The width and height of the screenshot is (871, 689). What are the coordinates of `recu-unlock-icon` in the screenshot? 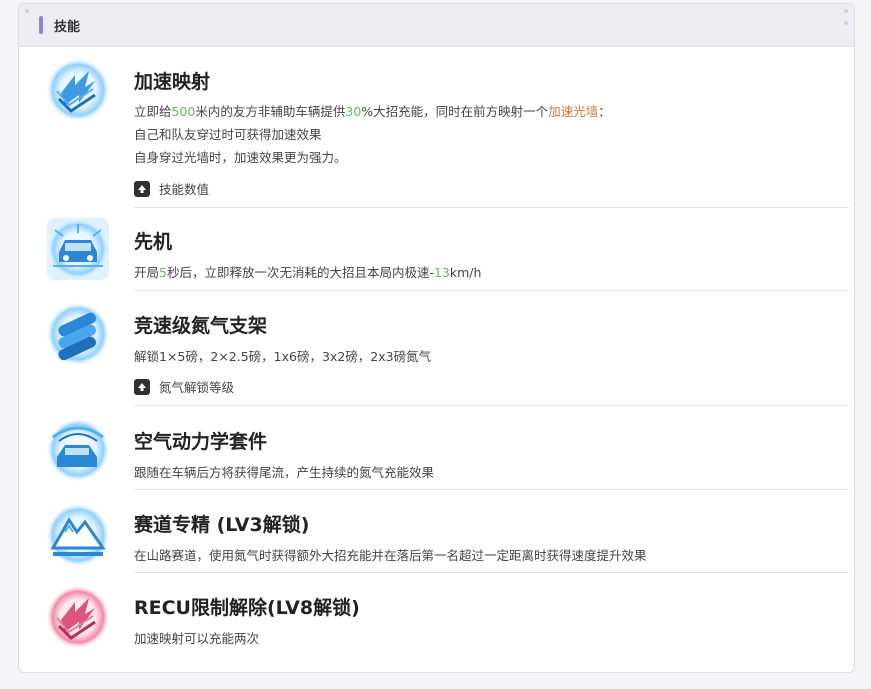 It's located at (78, 617).